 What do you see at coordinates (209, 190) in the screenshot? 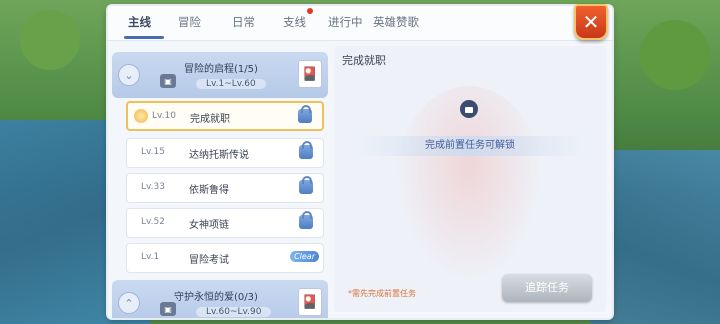
I see `quest-name: 依斯鲁得` at bounding box center [209, 190].